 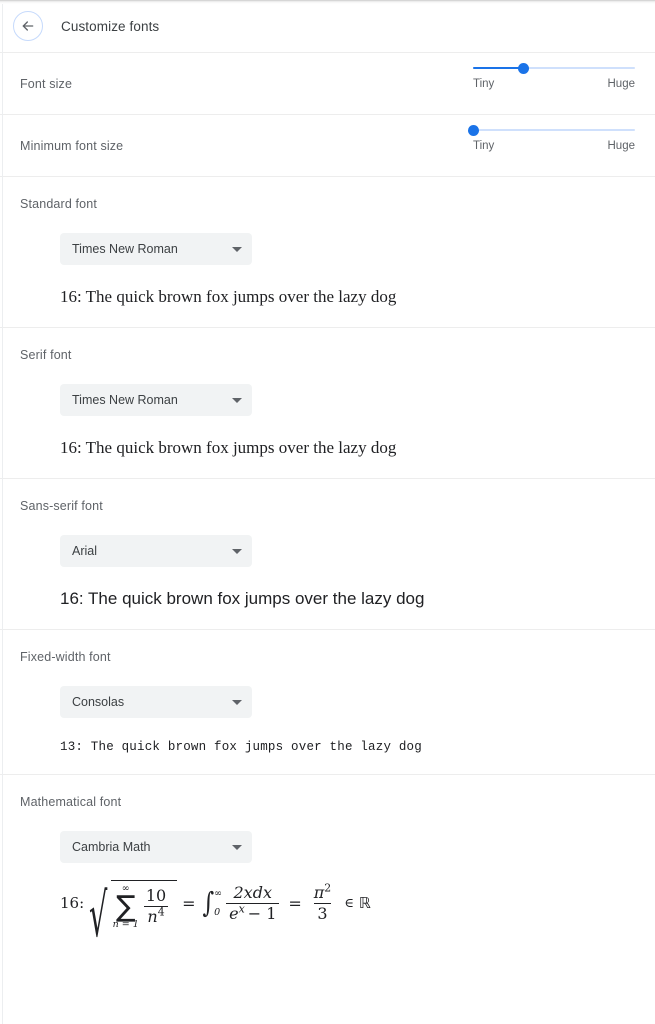 I want to click on font-size-row: Font size Tiny Huge, so click(x=327, y=83).